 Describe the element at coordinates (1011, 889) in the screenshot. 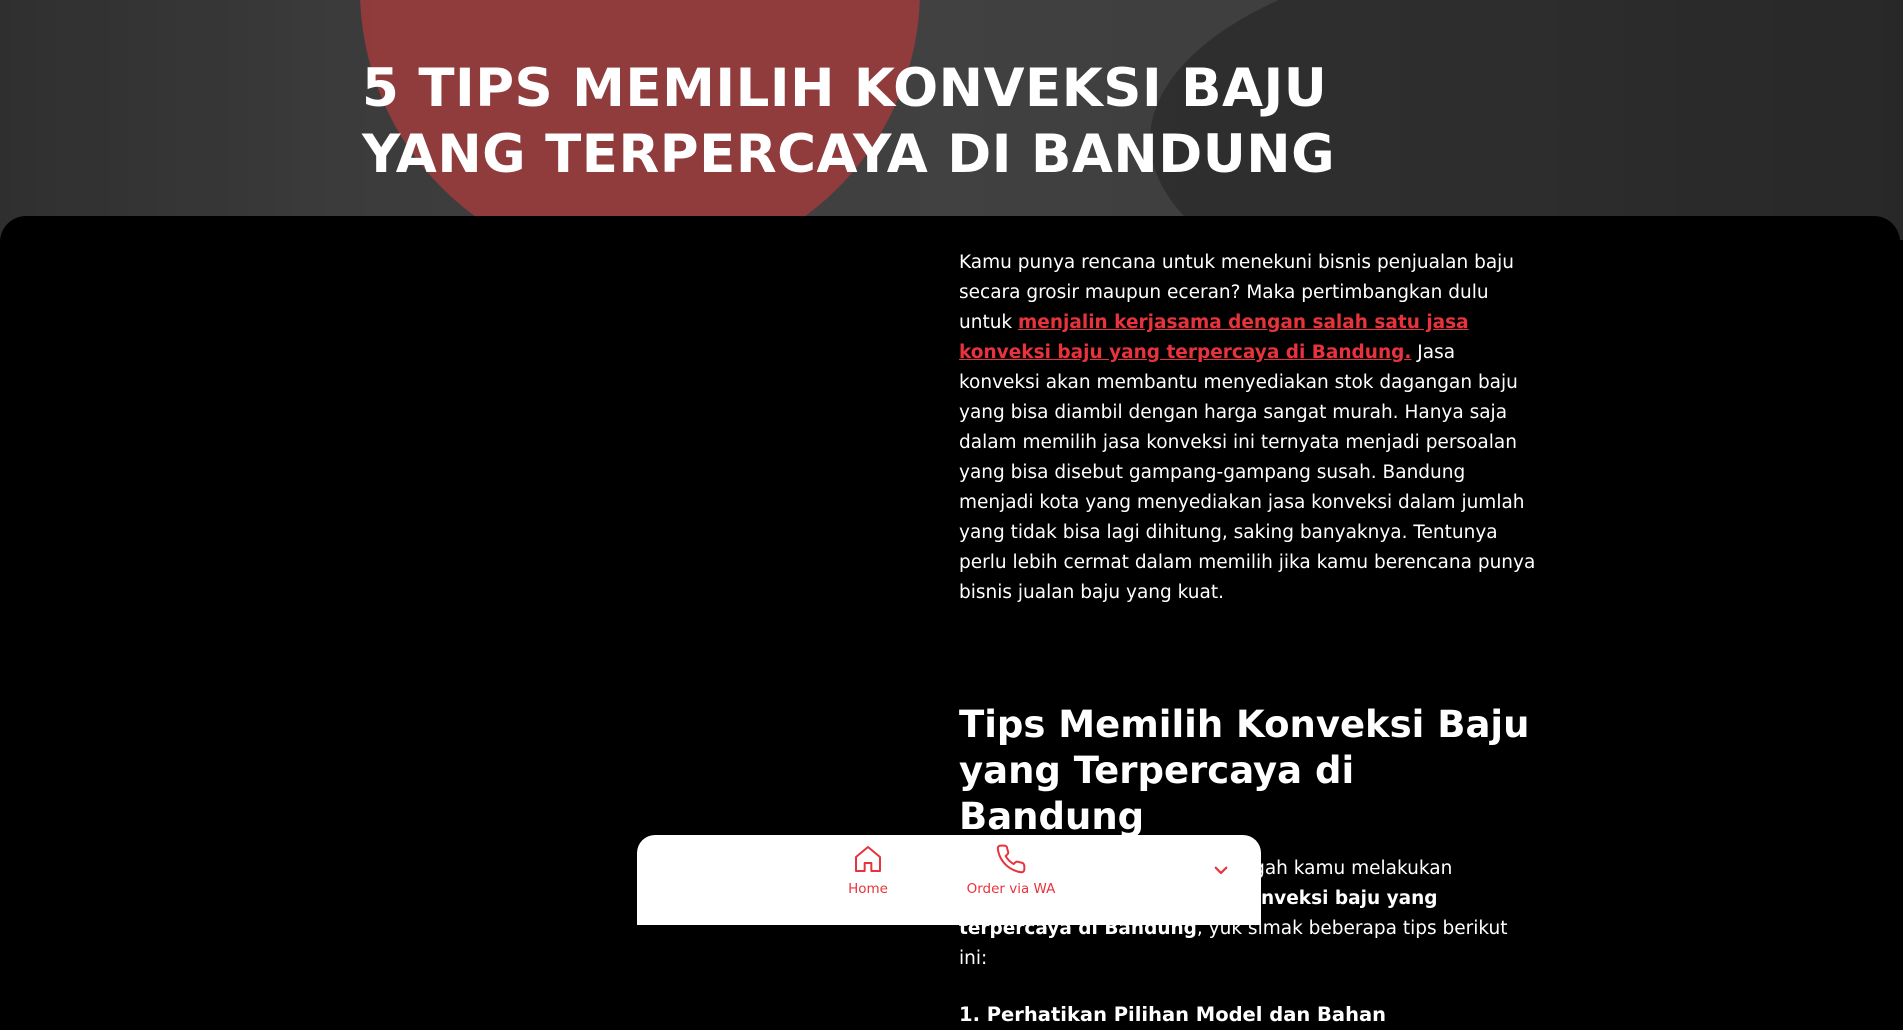

I see `order-wa-label: Order via WA` at that location.